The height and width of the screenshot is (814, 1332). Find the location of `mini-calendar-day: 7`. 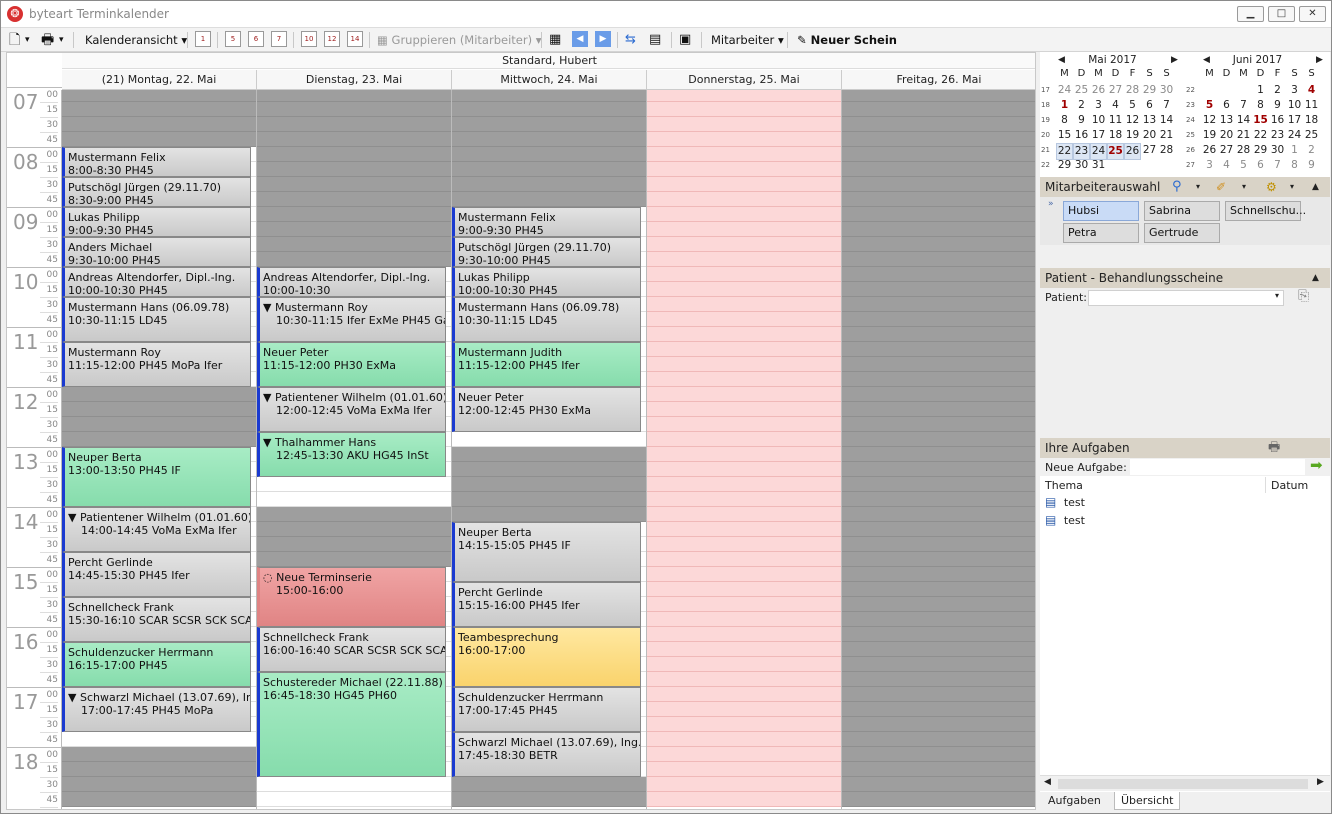

mini-calendar-day: 7 is located at coordinates (1243, 105).